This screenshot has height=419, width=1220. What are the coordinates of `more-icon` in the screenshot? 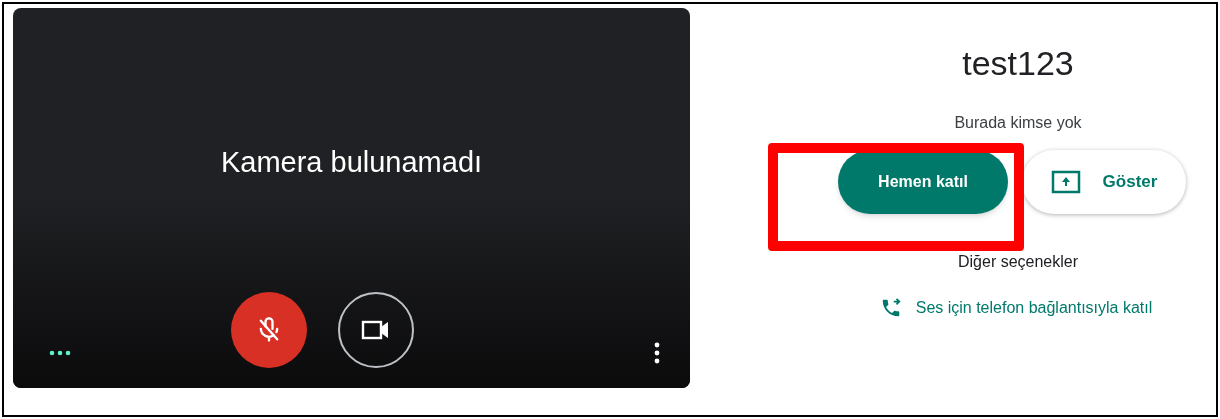 It's located at (60, 353).